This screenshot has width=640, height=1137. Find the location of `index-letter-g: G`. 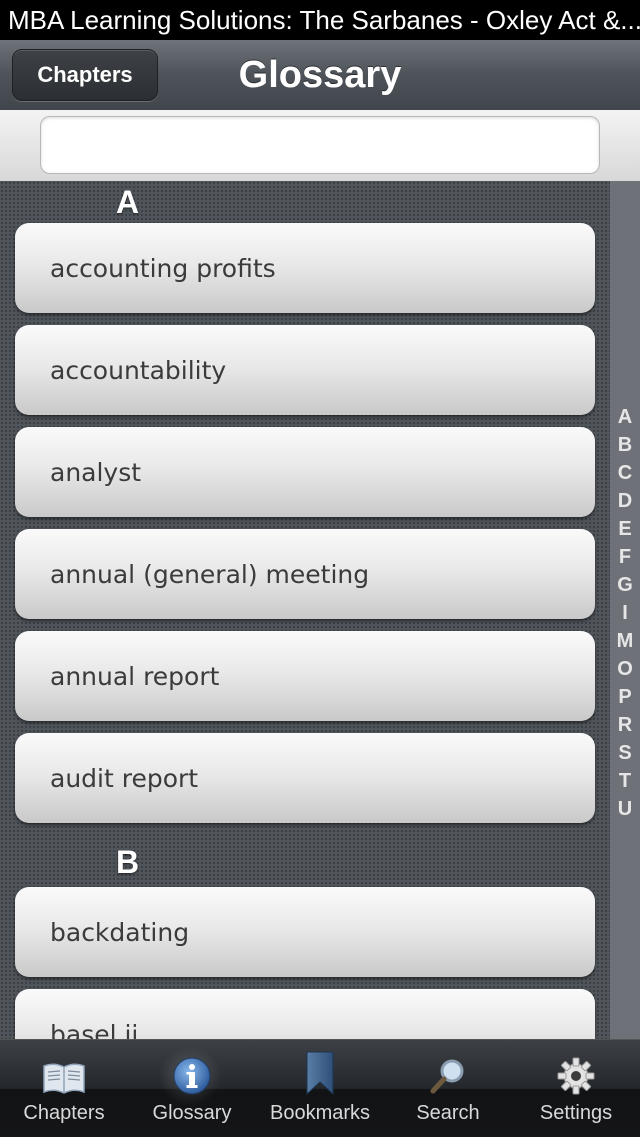

index-letter-g: G is located at coordinates (625, 585).